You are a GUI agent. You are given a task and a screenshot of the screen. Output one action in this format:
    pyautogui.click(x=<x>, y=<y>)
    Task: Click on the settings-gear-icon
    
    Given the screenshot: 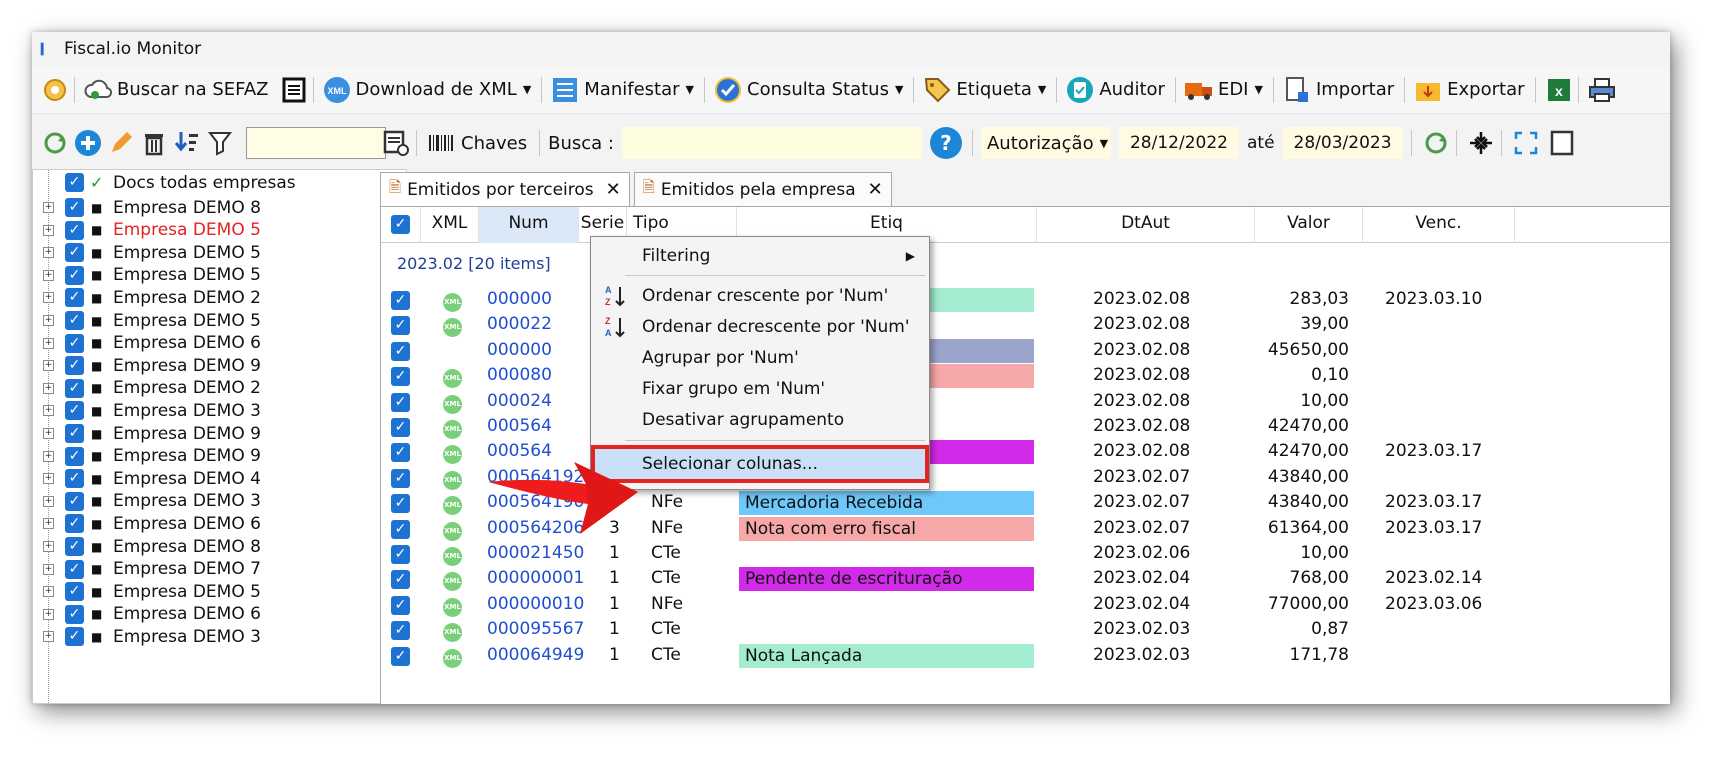 What is the action you would take?
    pyautogui.click(x=55, y=90)
    